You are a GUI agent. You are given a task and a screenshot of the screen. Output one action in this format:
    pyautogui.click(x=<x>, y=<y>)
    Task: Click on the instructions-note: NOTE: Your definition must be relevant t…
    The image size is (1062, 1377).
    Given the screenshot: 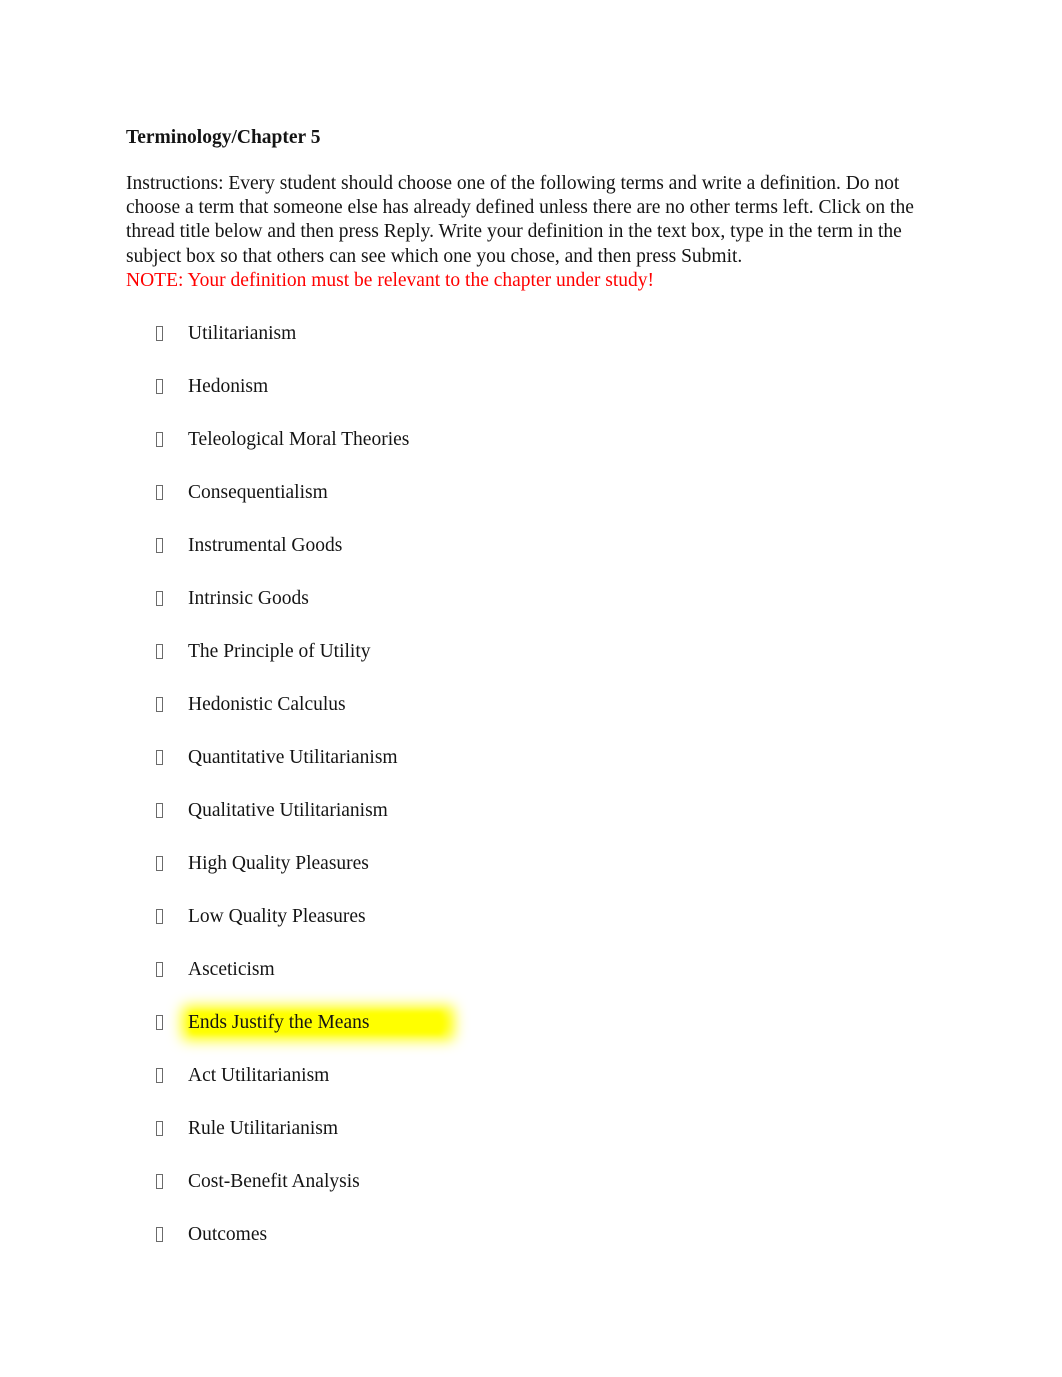 What is the action you would take?
    pyautogui.click(x=390, y=280)
    